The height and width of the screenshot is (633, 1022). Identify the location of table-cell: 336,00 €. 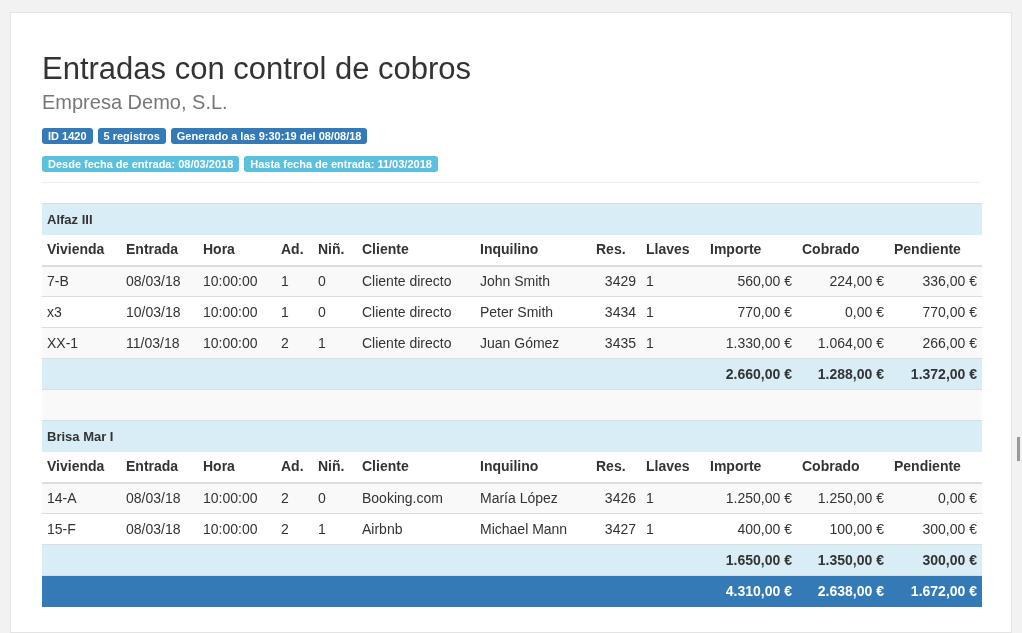
(935, 281).